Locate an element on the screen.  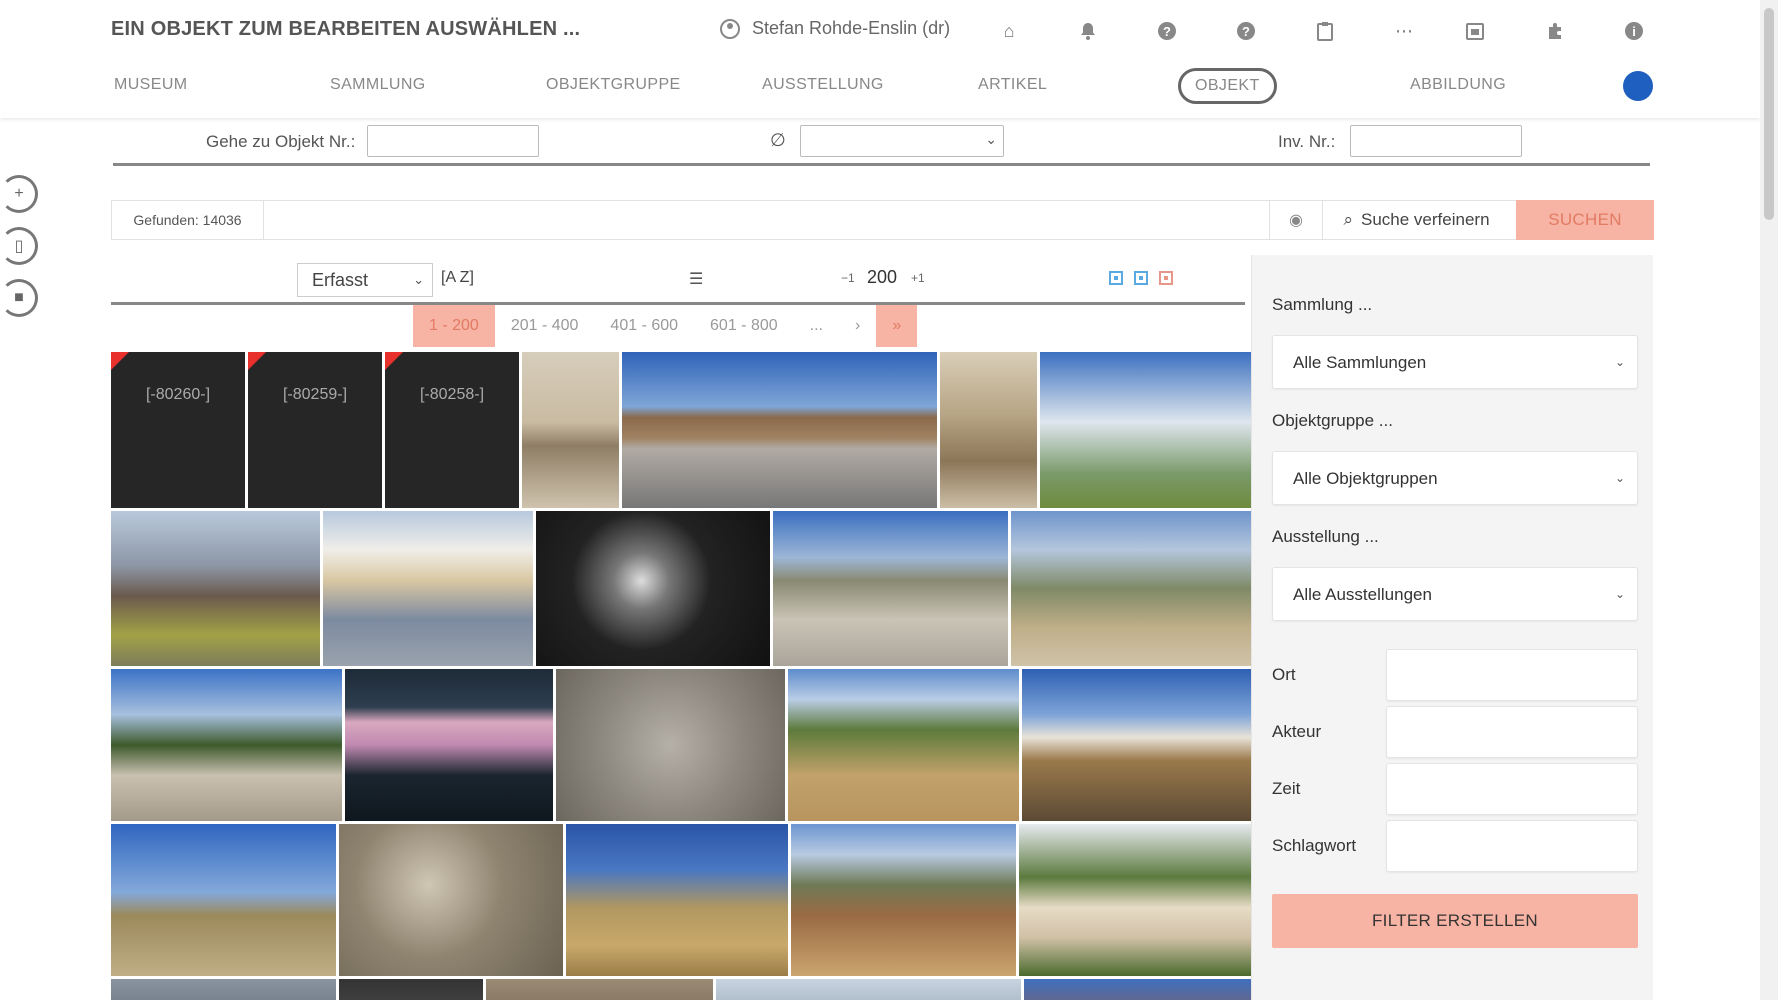
tab-ausstellung: AUSSTELLUNG is located at coordinates (823, 85).